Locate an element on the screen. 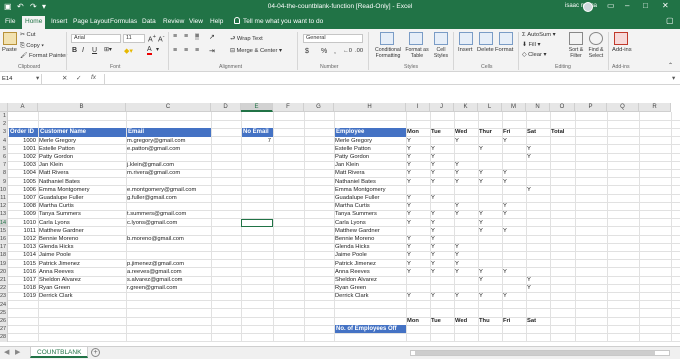 The height and width of the screenshot is (359, 680). cell-styles-icon is located at coordinates (441, 38).